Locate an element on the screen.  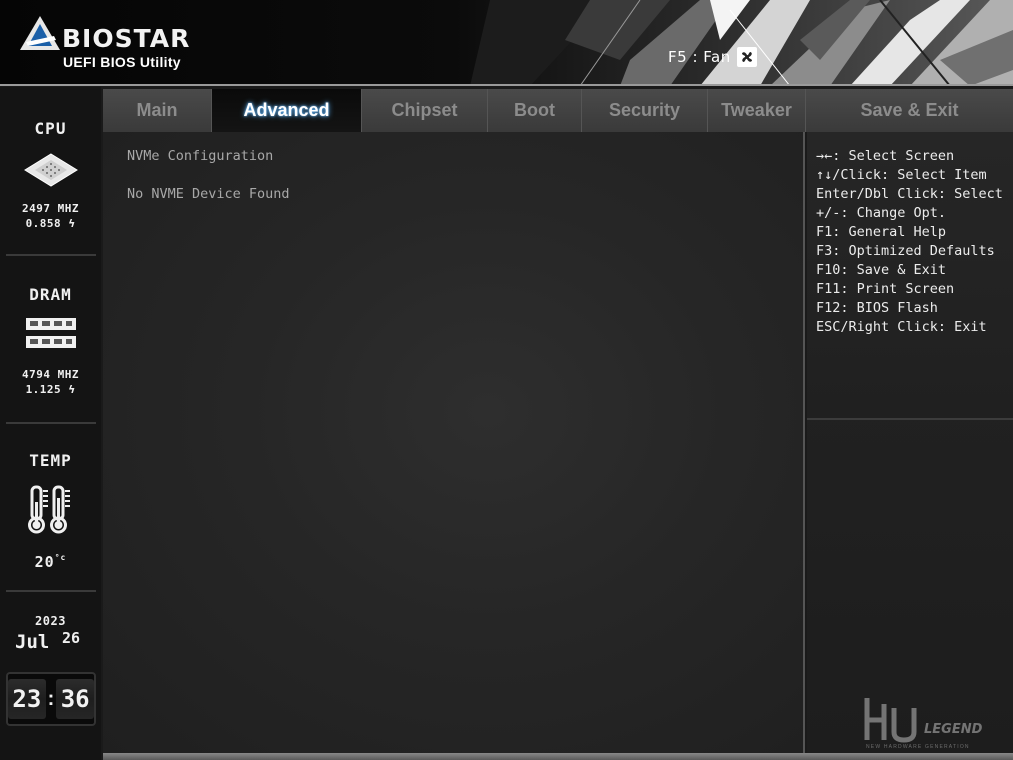
cpu-frequency: 2497 MHZ is located at coordinates (50, 208).